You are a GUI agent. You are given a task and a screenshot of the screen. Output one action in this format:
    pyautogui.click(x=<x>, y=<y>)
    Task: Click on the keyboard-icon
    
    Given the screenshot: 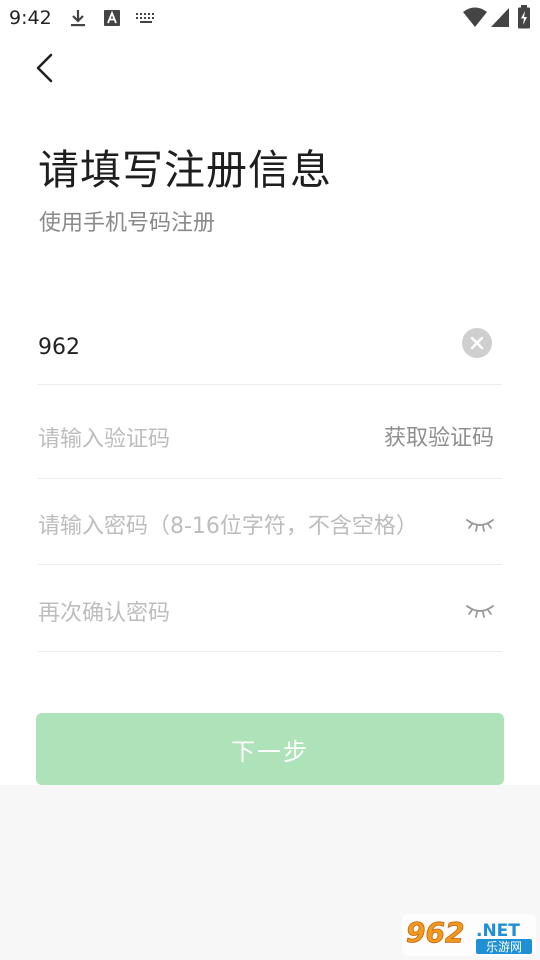 What is the action you would take?
    pyautogui.click(x=145, y=18)
    